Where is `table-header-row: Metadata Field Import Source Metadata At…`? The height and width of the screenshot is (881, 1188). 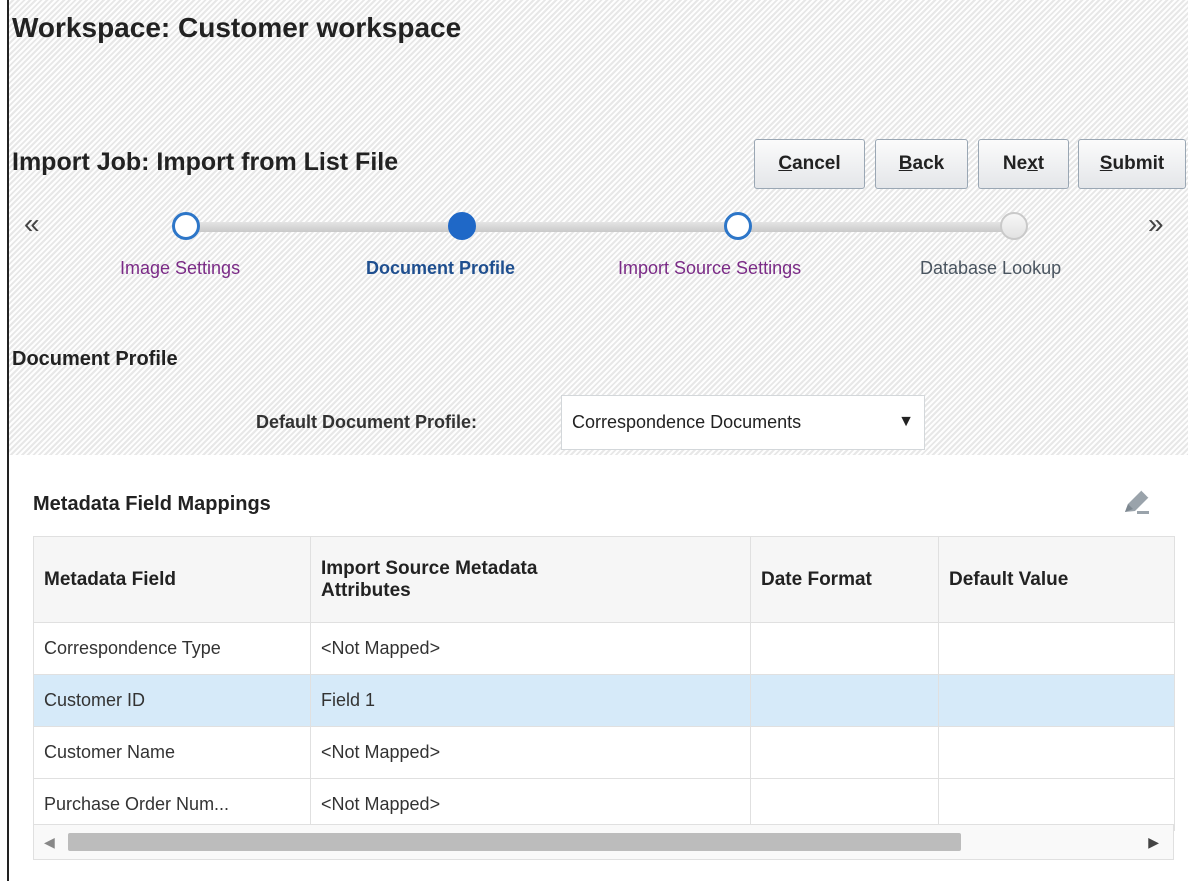 table-header-row: Metadata Field Import Source Metadata At… is located at coordinates (604, 579).